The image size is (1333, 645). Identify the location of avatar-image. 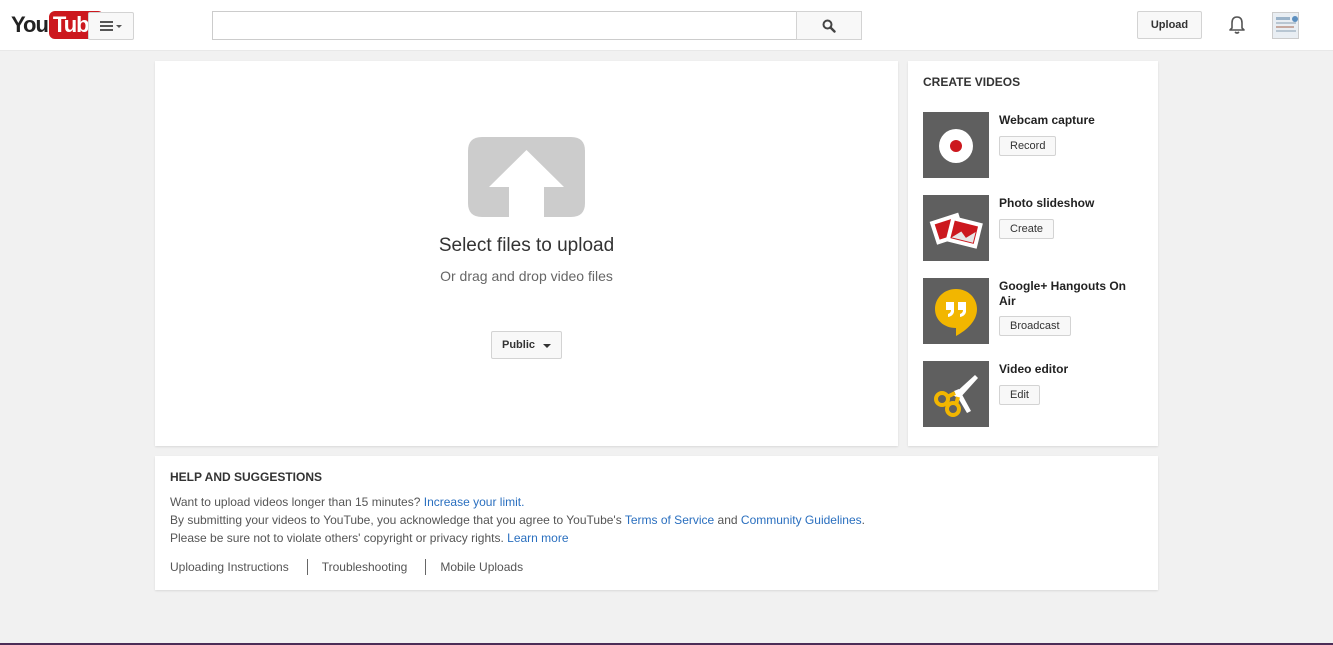
(1285, 25).